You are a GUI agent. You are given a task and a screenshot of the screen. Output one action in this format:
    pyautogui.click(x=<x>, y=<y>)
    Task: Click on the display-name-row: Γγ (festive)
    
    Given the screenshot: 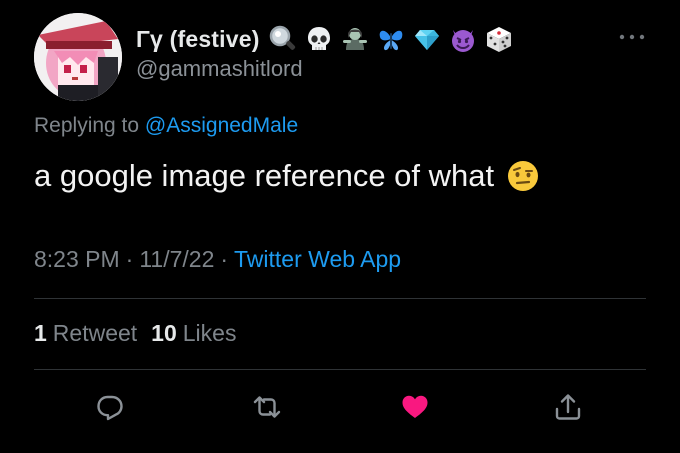 What is the action you would take?
    pyautogui.click(x=328, y=39)
    